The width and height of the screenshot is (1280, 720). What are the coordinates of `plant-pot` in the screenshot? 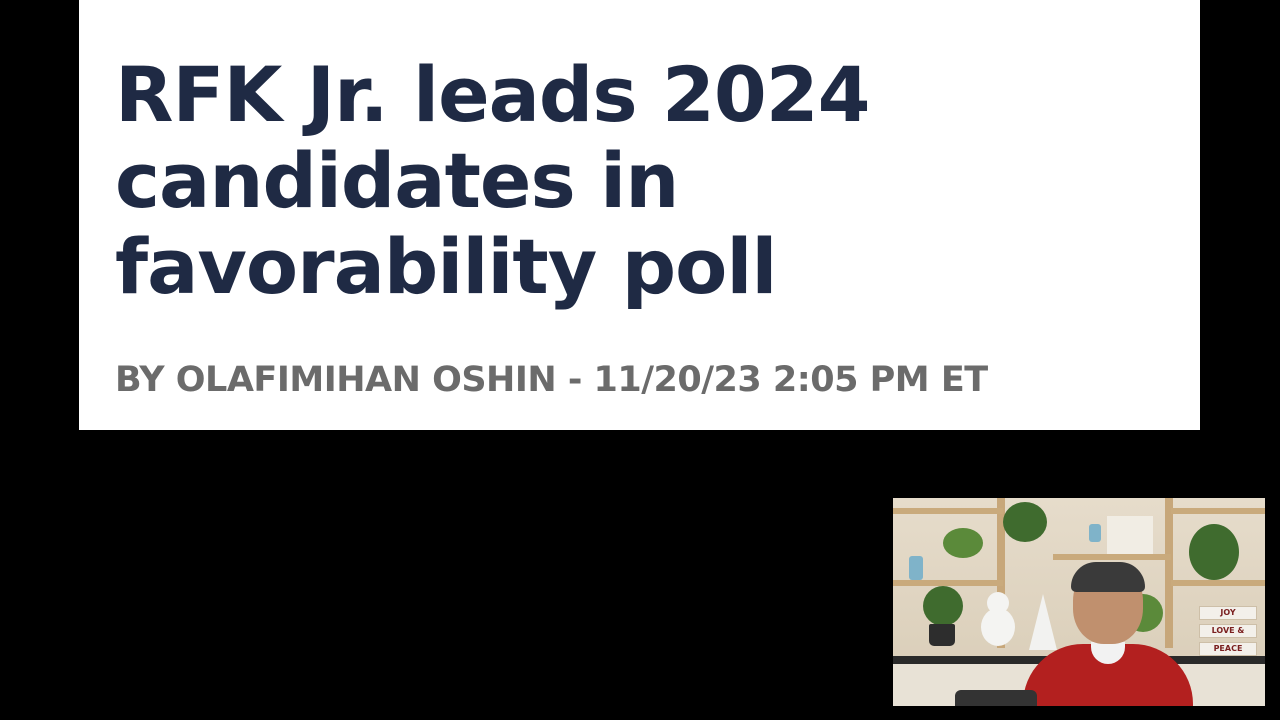 It's located at (942, 635).